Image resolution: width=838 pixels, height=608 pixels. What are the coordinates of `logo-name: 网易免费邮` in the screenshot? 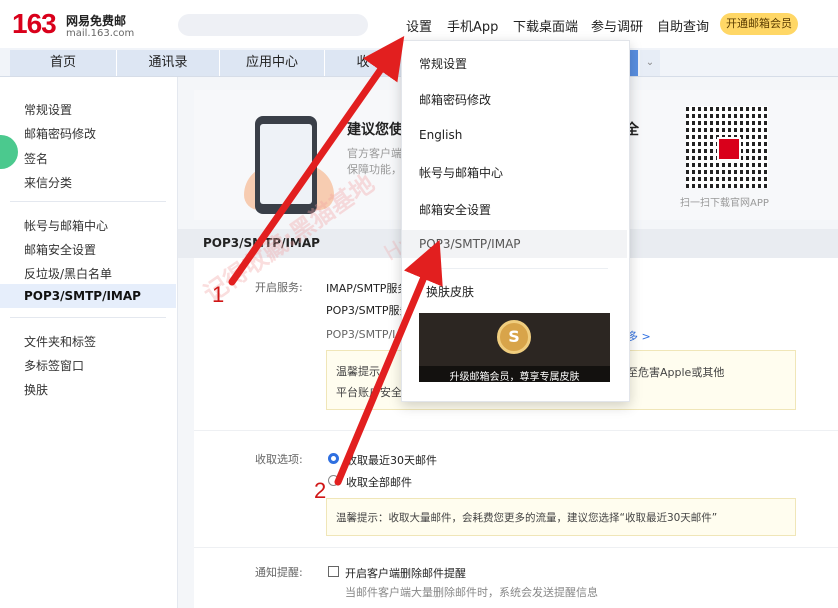 It's located at (96, 21).